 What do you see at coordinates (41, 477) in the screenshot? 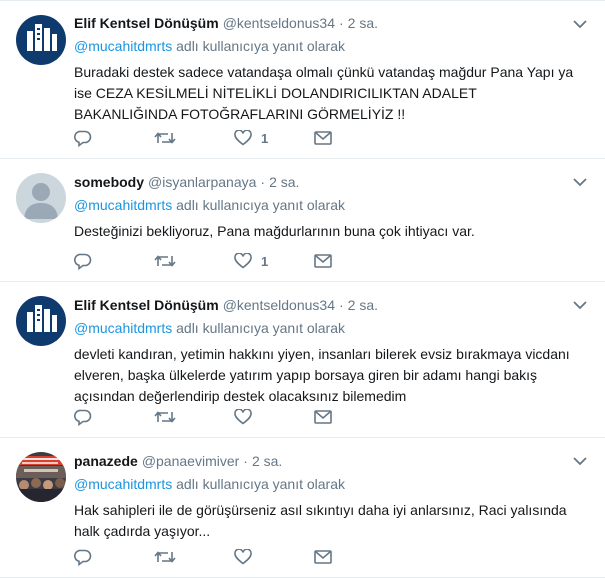
I see `protest-photo-avatar` at bounding box center [41, 477].